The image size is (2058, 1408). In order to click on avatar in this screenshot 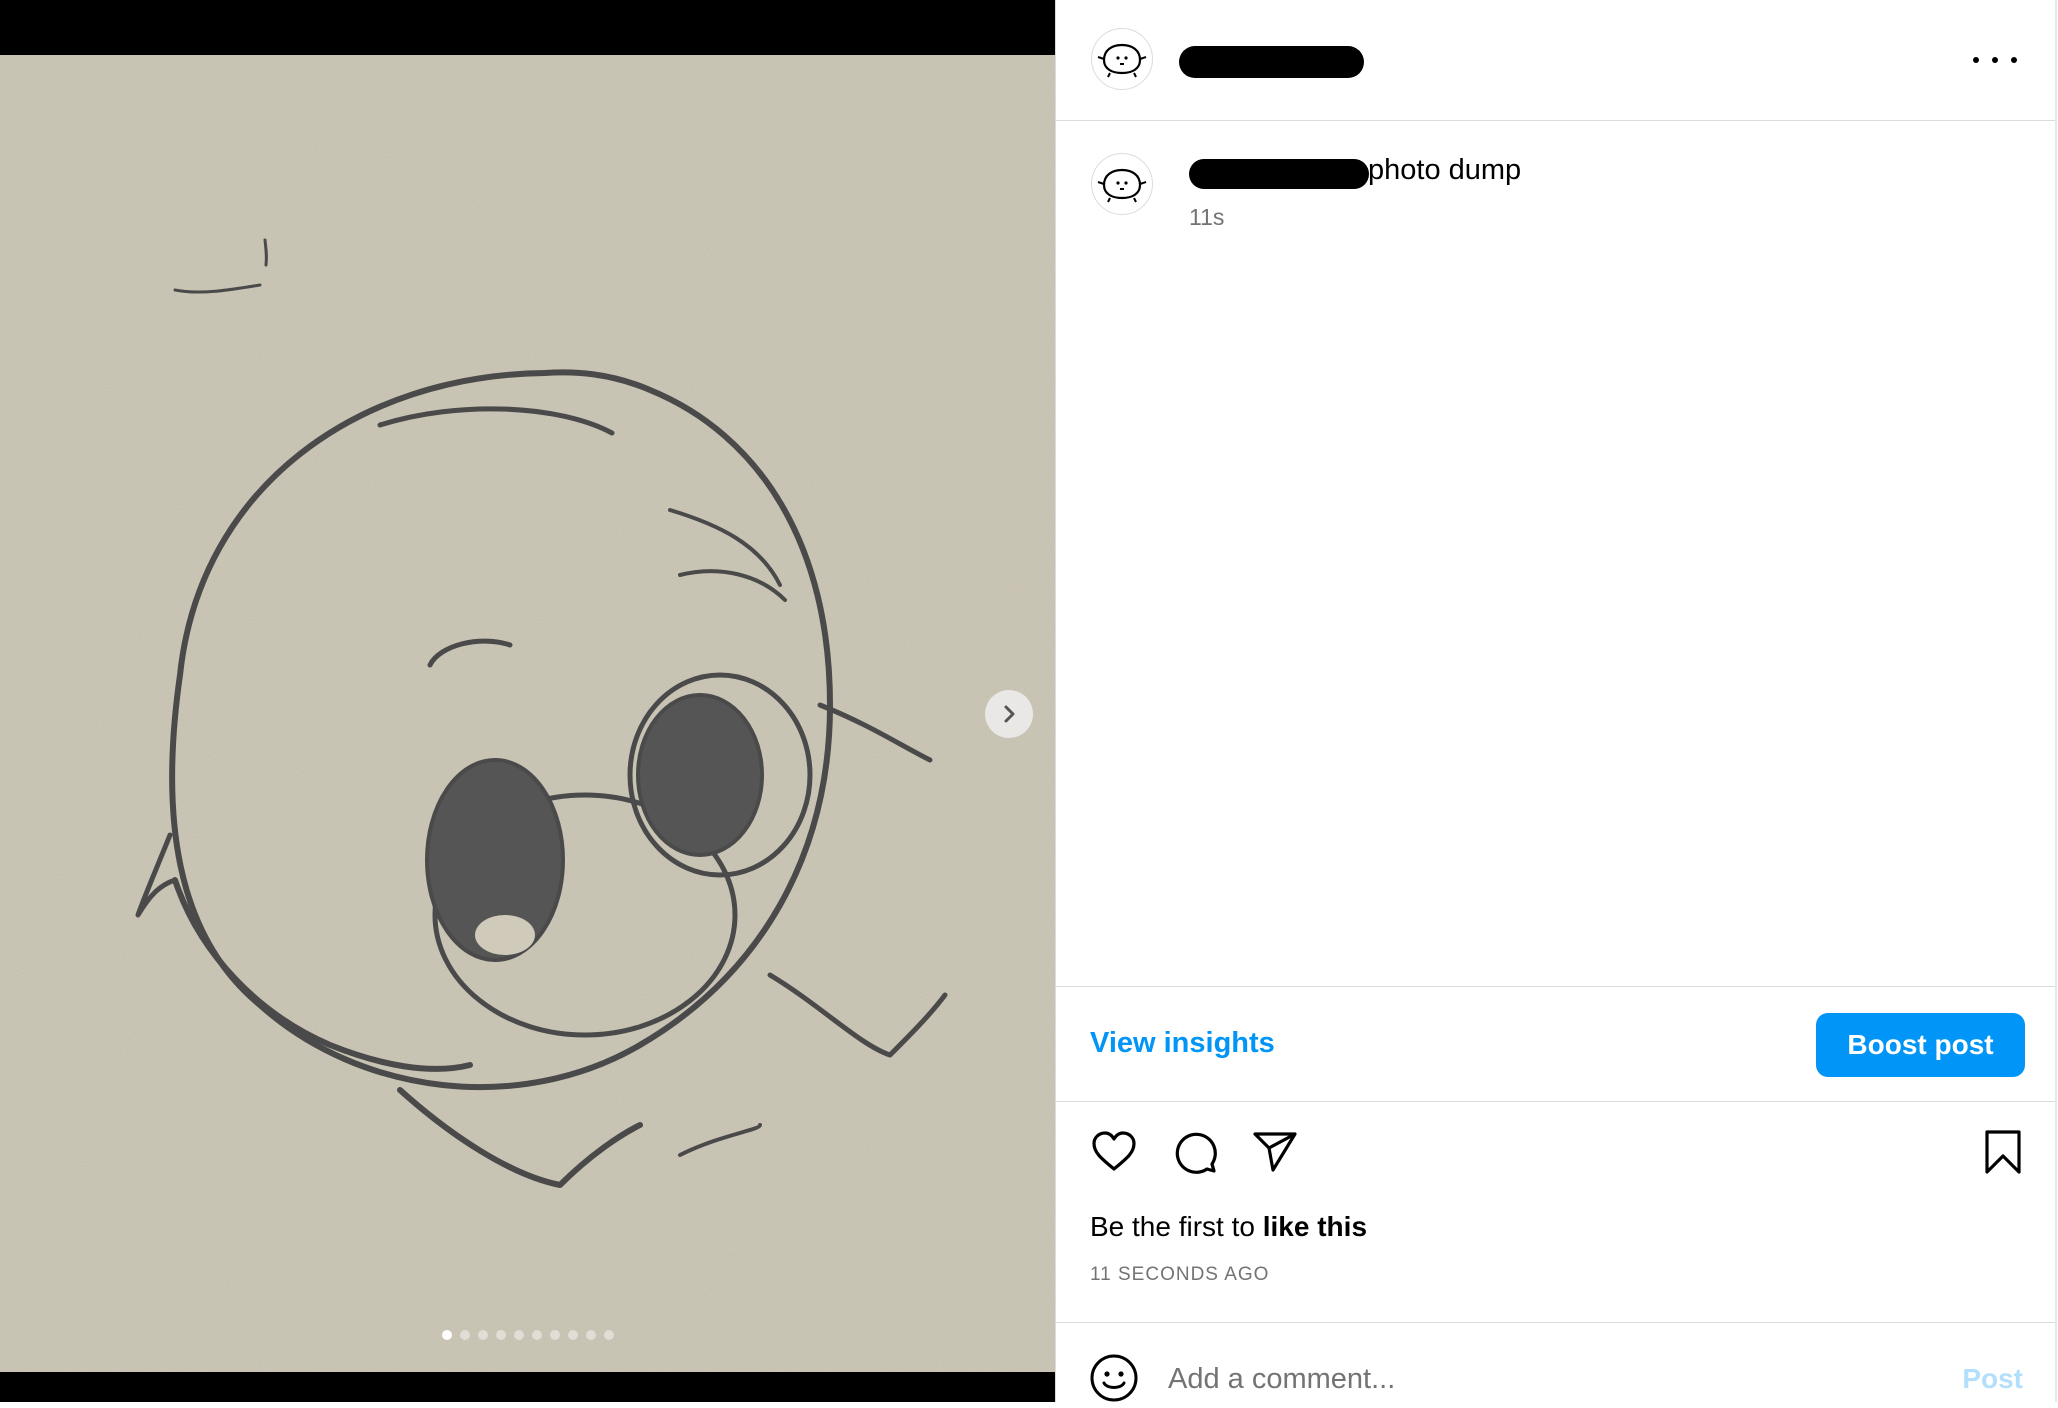, I will do `click(1122, 59)`.